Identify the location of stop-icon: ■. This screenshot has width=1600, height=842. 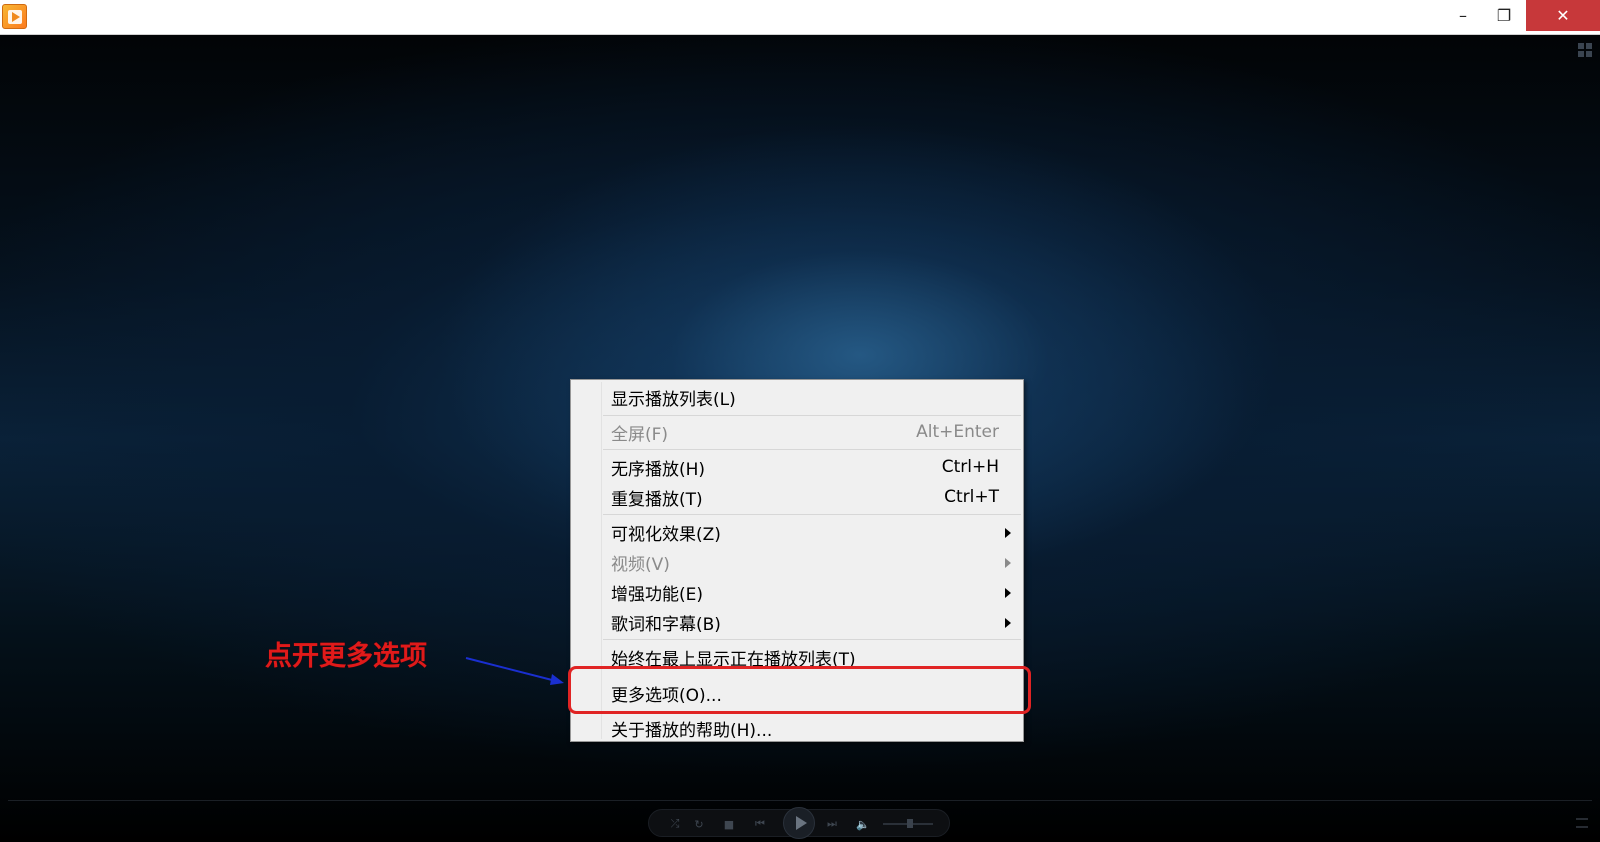
(729, 824).